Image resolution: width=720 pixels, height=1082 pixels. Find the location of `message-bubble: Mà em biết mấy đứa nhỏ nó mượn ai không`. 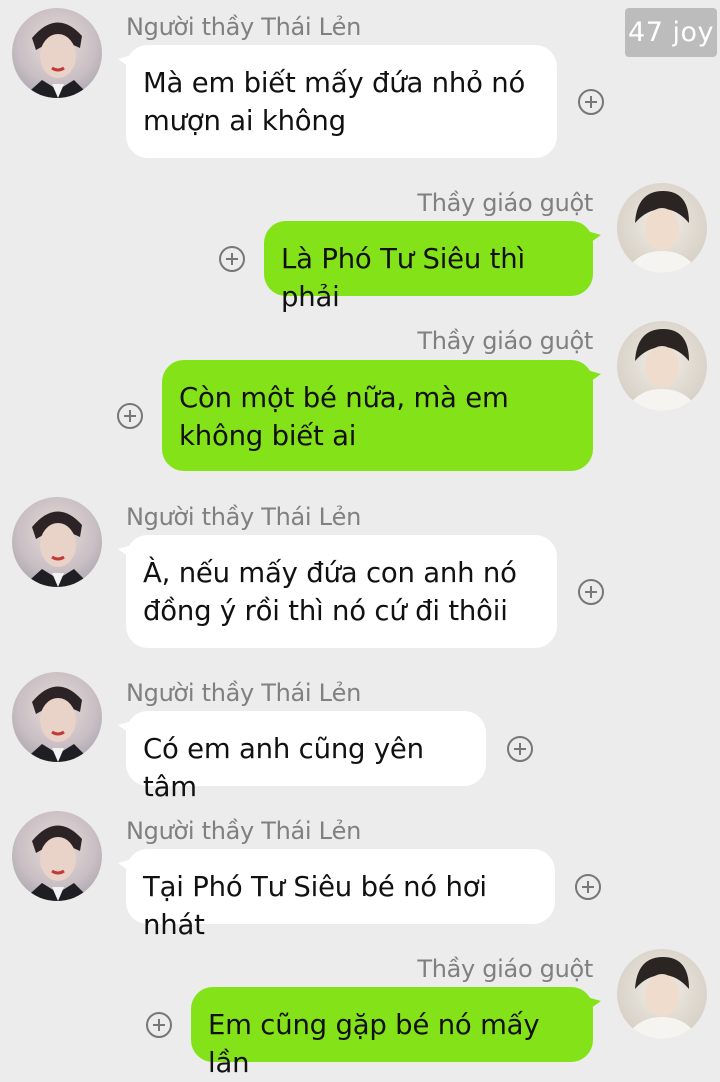

message-bubble: Mà em biết mấy đứa nhỏ nó mượn ai không is located at coordinates (337, 101).